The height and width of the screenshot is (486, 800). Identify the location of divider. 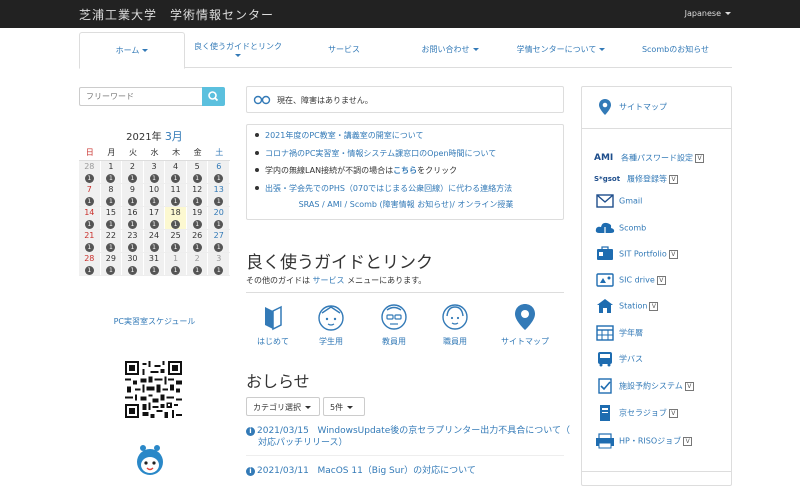
(656, 128).